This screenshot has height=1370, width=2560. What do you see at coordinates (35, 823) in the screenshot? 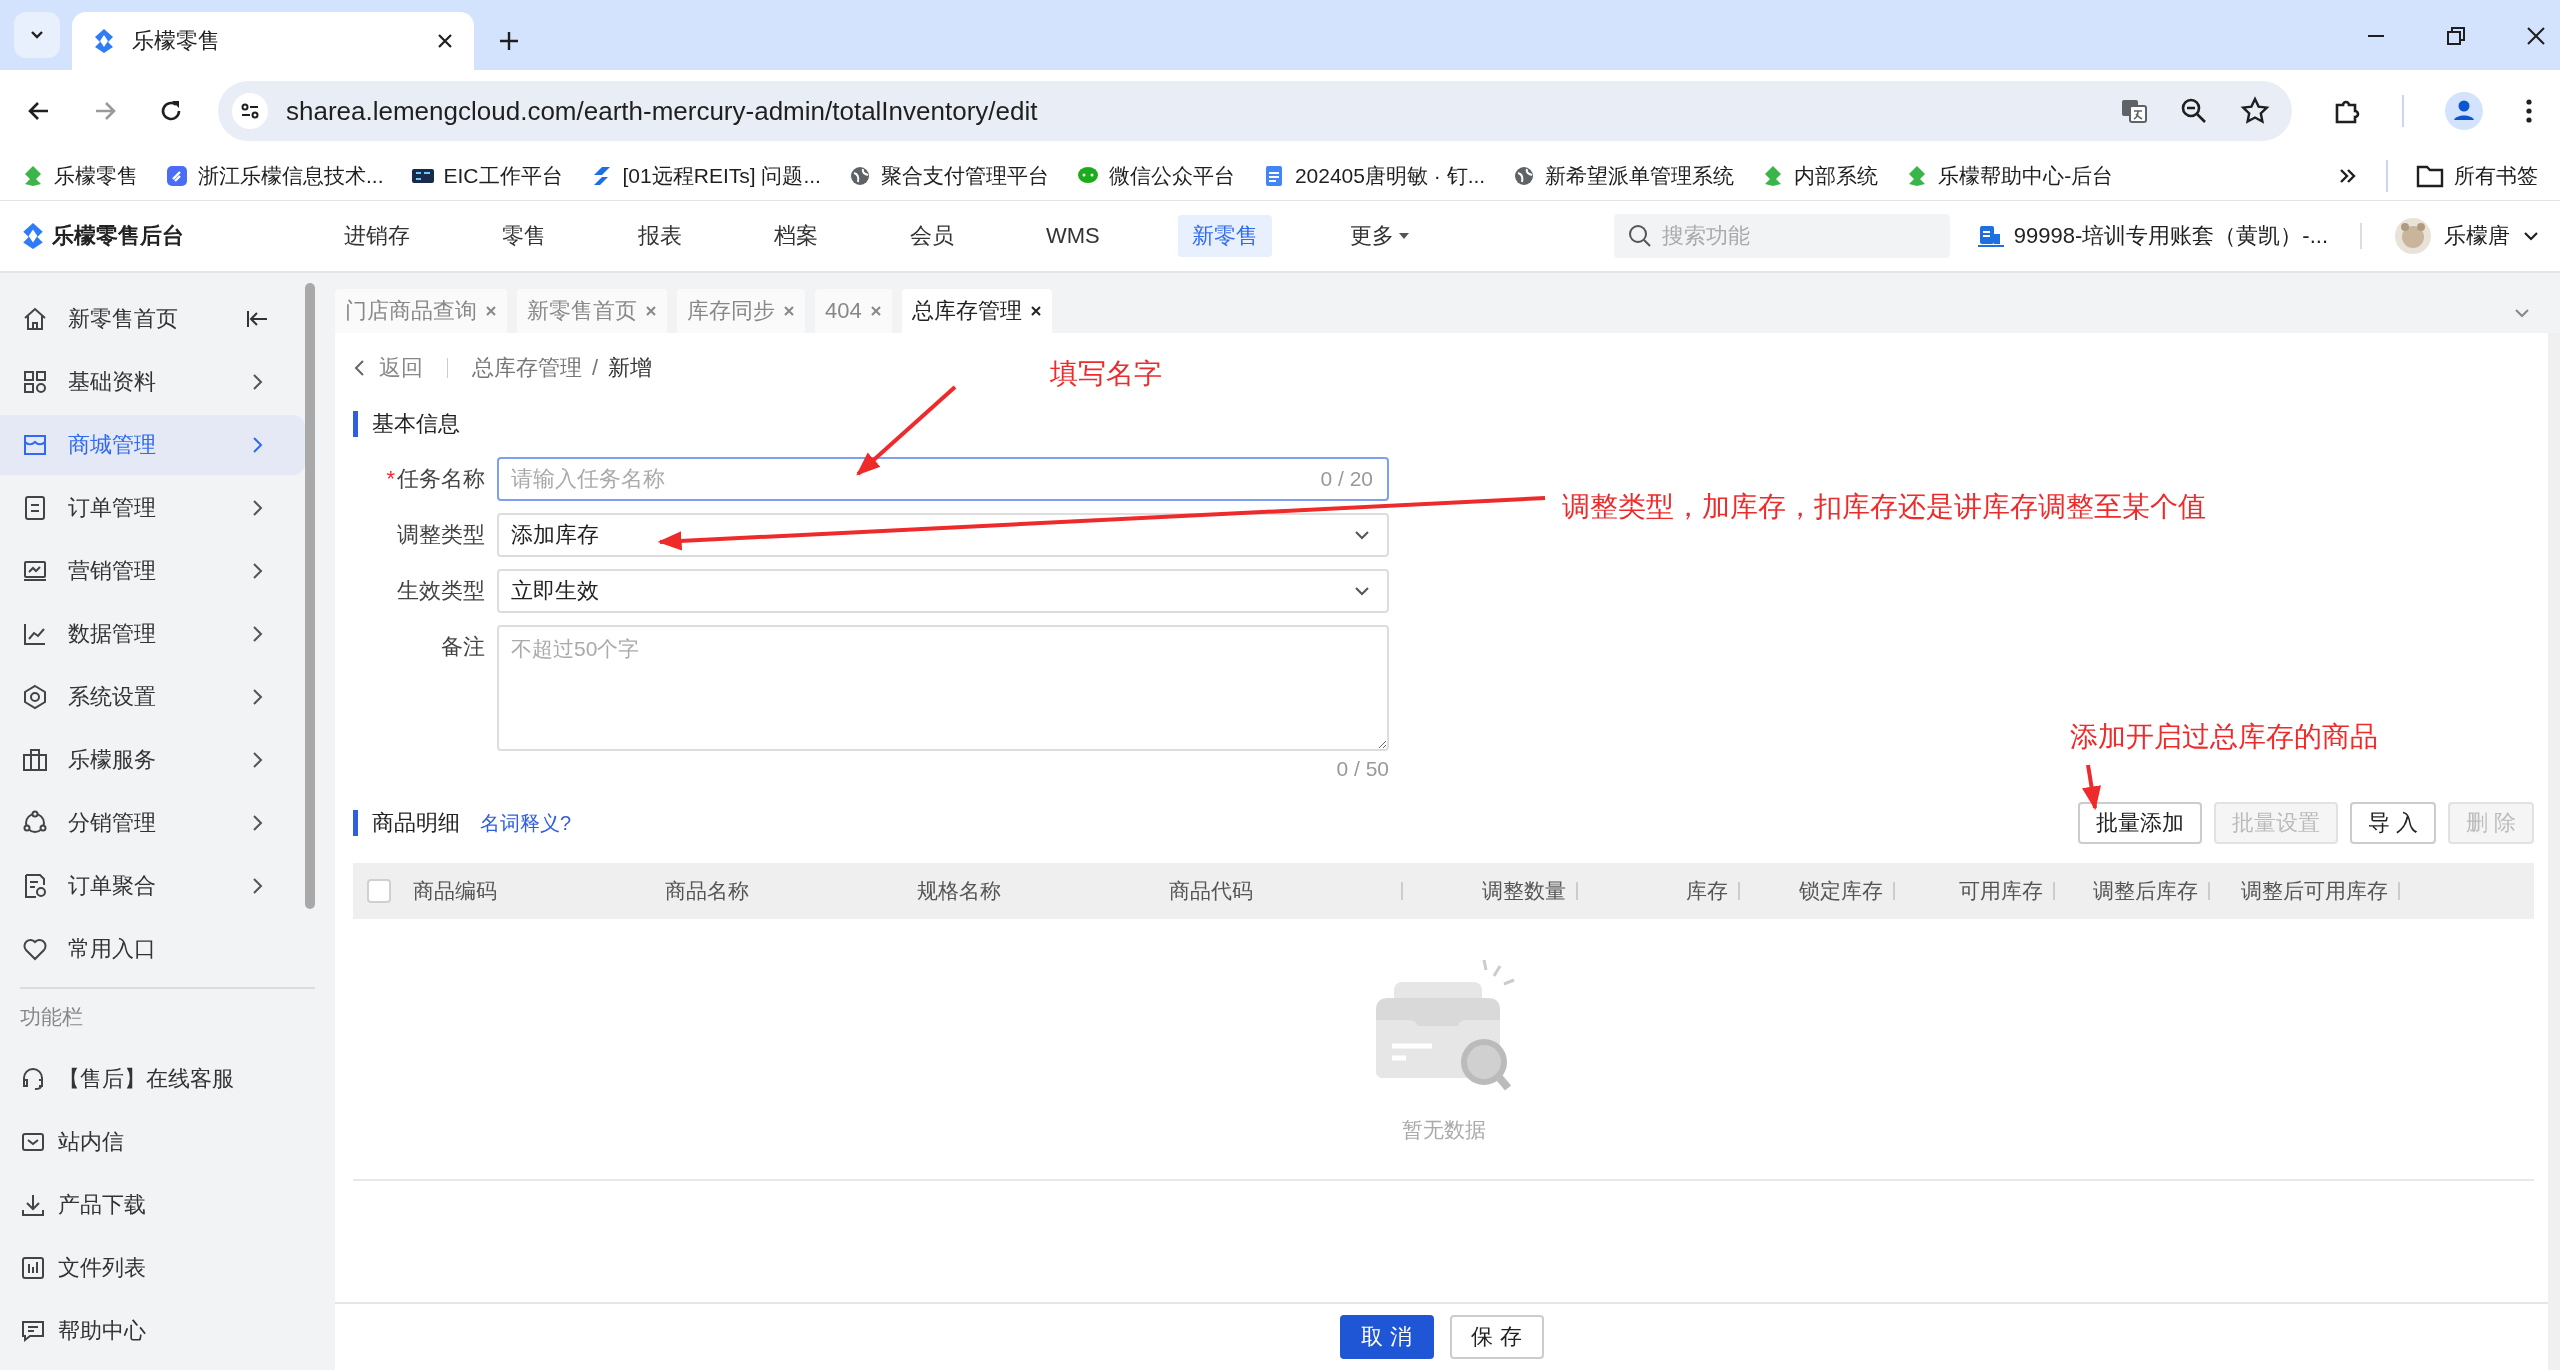
I see `network-icon` at bounding box center [35, 823].